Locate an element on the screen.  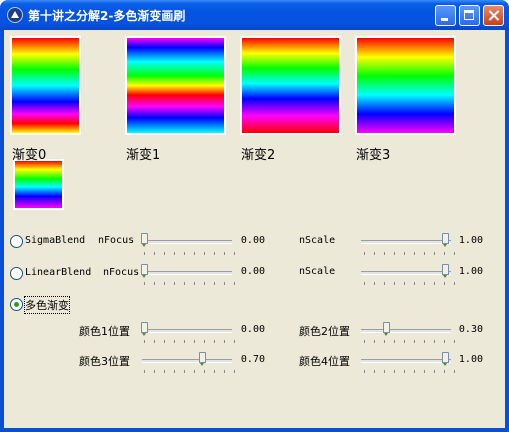
swatch-label-3: 渐变3 is located at coordinates (373, 155).